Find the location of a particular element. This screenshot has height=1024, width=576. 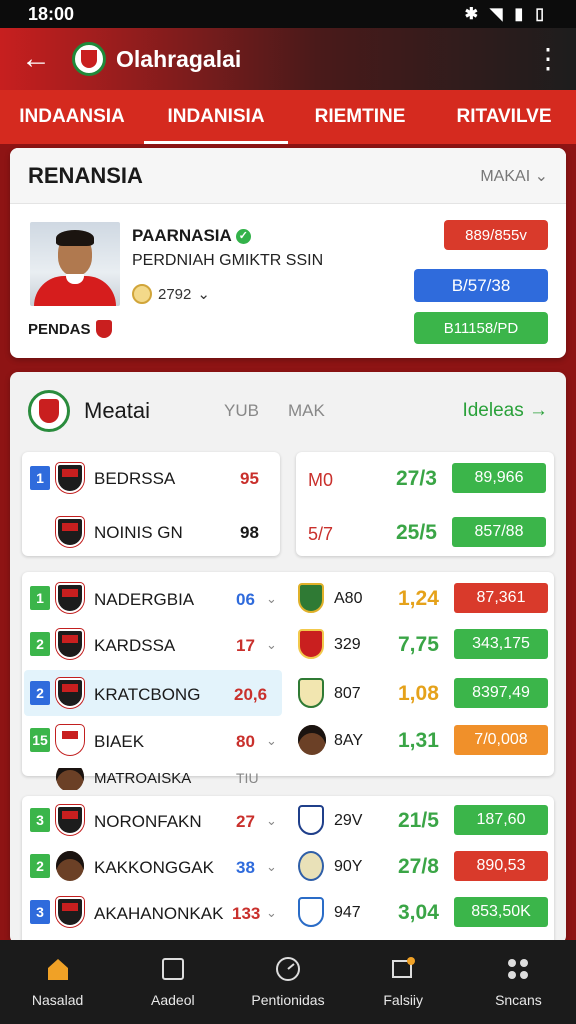

stat-pill-red: 889/855v is located at coordinates (496, 235).